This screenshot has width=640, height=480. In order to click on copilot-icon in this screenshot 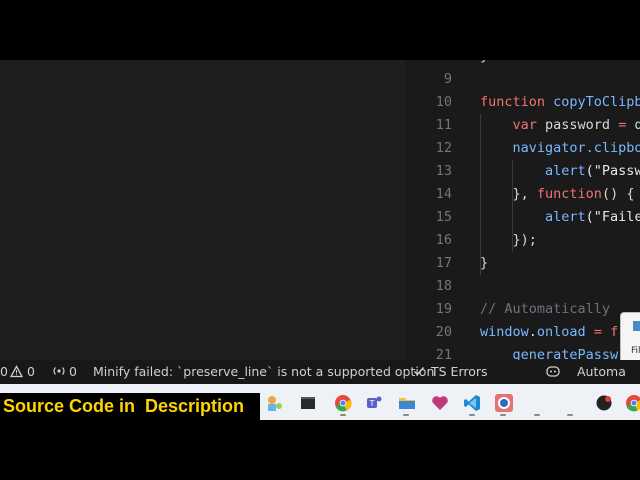, I will do `click(553, 372)`.